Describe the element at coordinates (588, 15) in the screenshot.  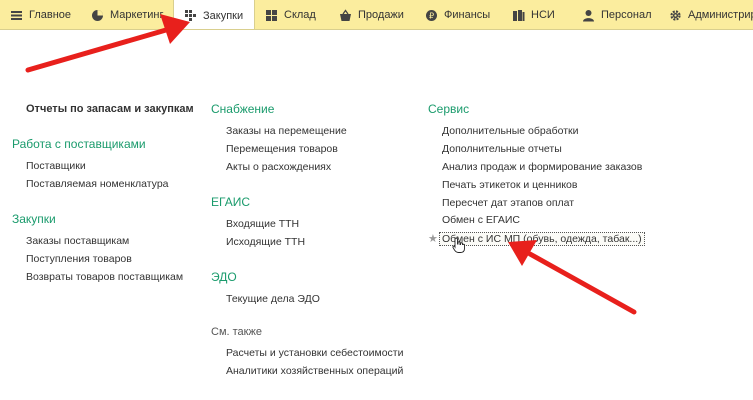
I see `person-icon` at that location.